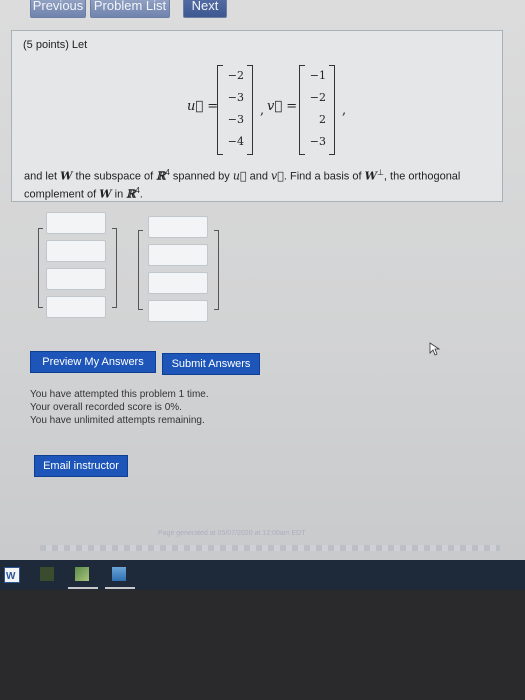  Describe the element at coordinates (282, 106) in the screenshot. I see `v-label: v⃗ =` at that location.